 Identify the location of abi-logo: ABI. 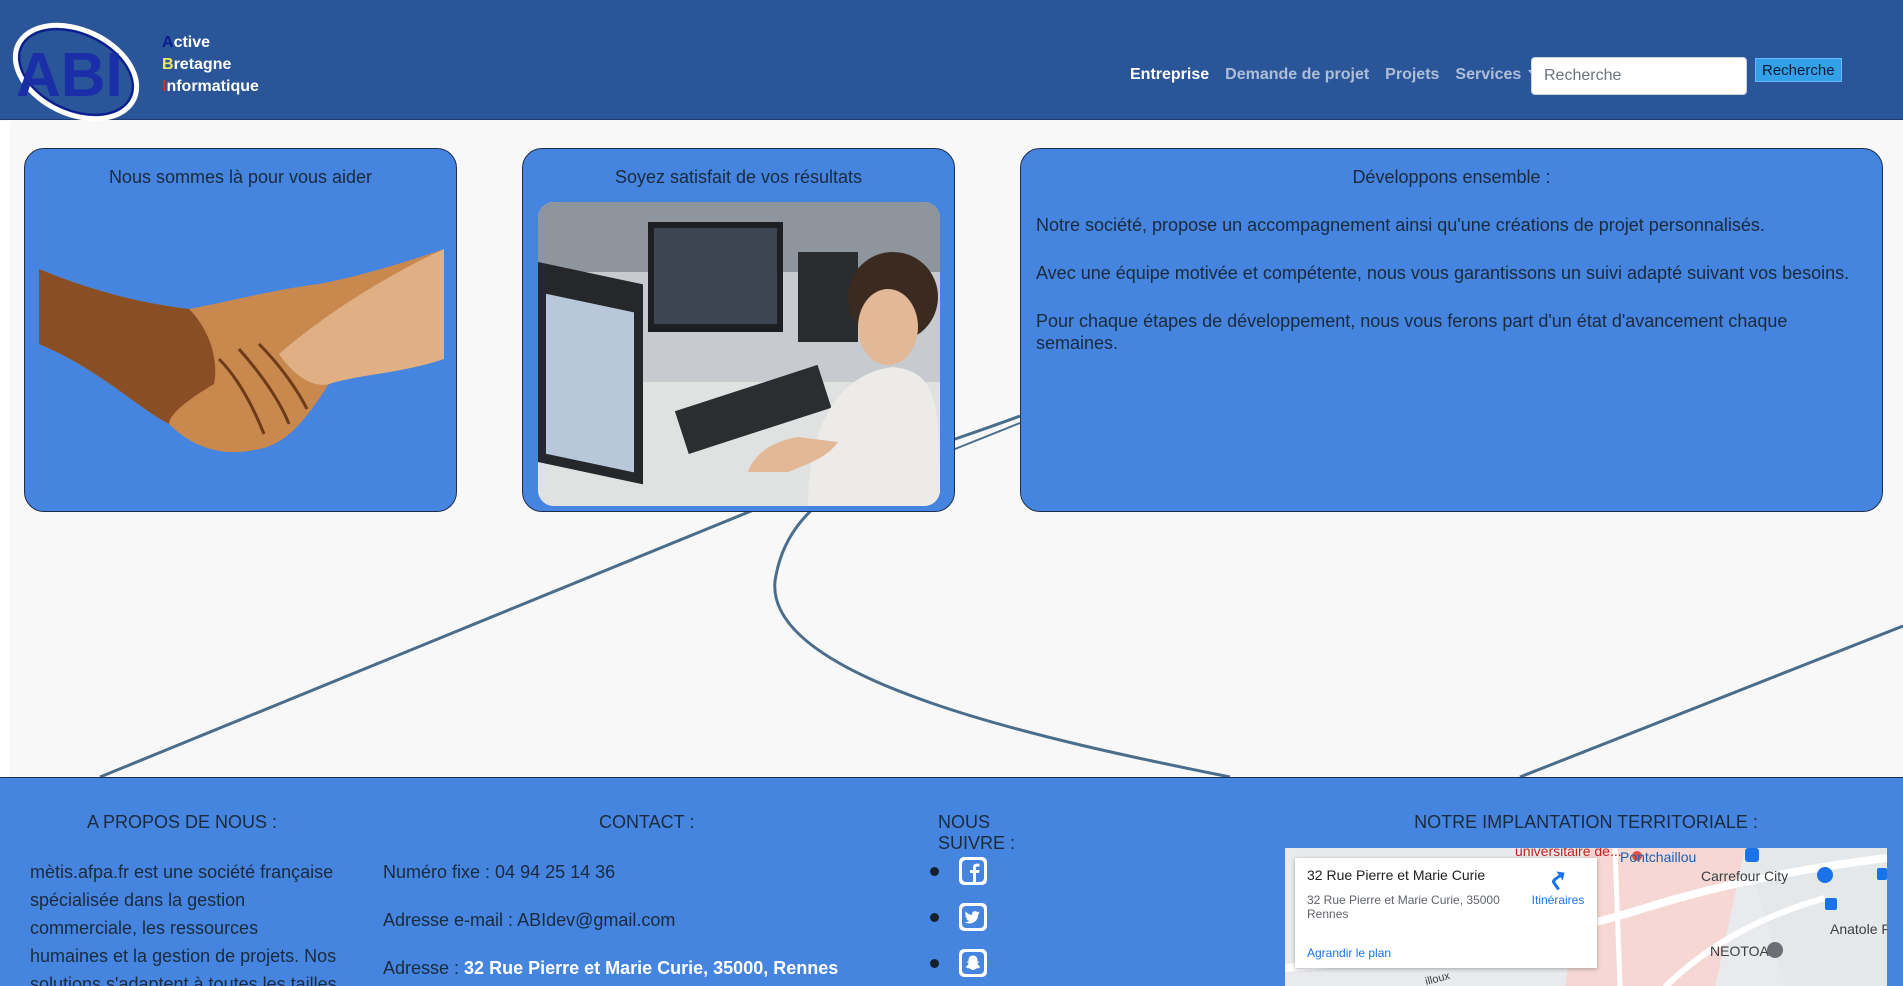
(76, 68).